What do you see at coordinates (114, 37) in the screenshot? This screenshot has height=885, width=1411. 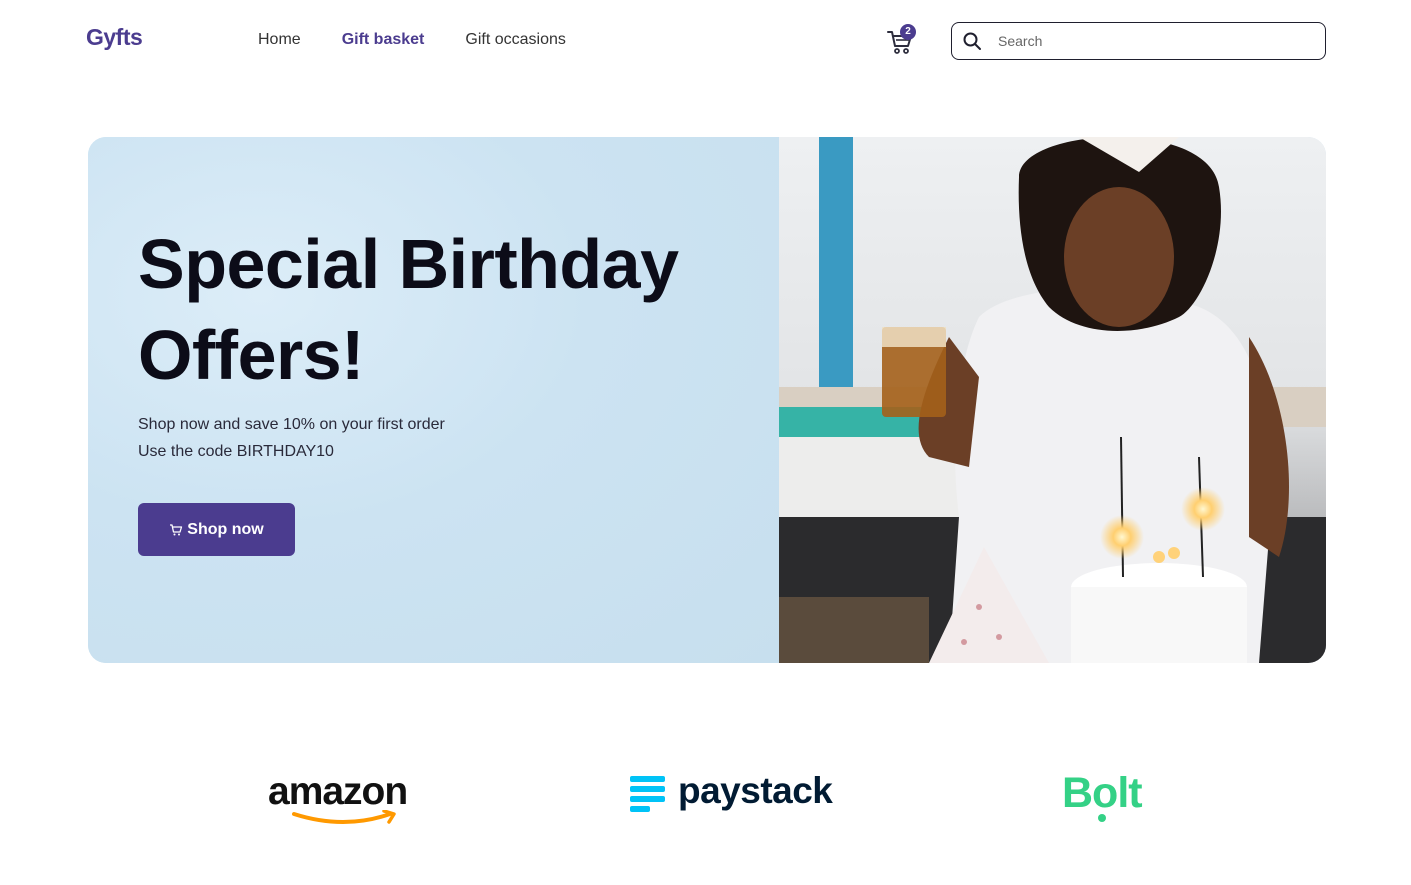 I see `brand-logo: Gyfts` at bounding box center [114, 37].